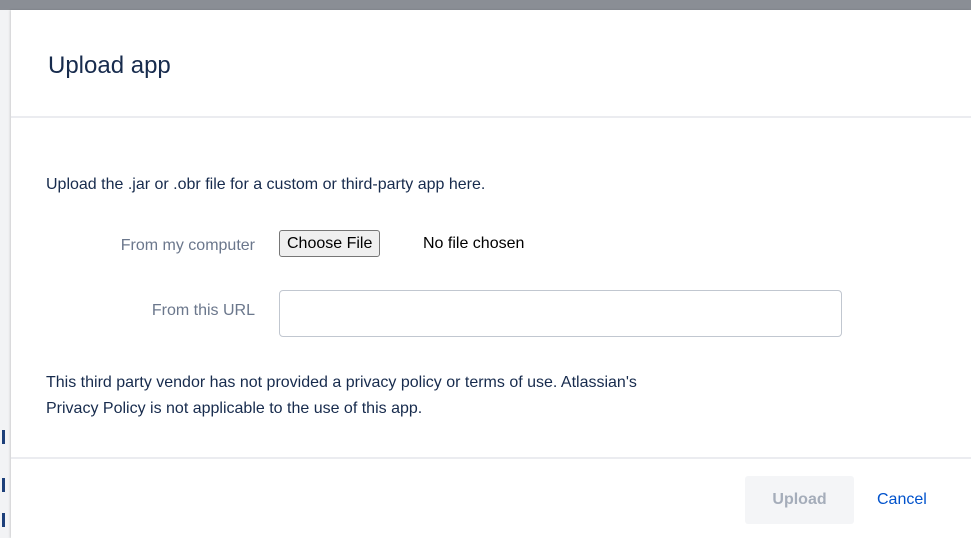 This screenshot has height=538, width=971. I want to click on from-url-label: From this URL, so click(203, 310).